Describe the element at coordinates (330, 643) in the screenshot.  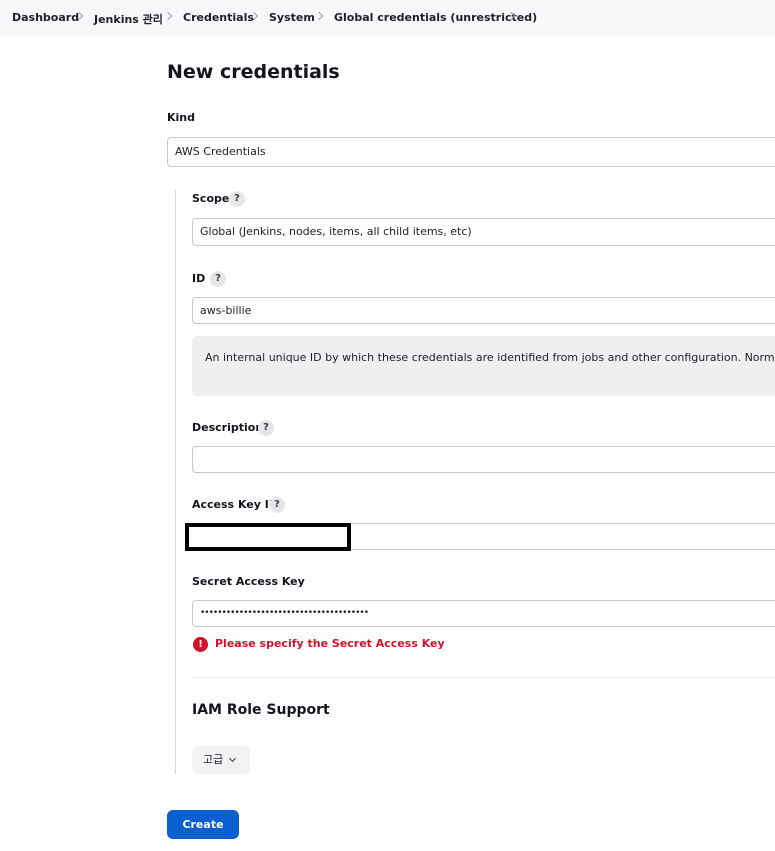
I see `secret-access-key-error: Please specify the Secret Access Key` at that location.